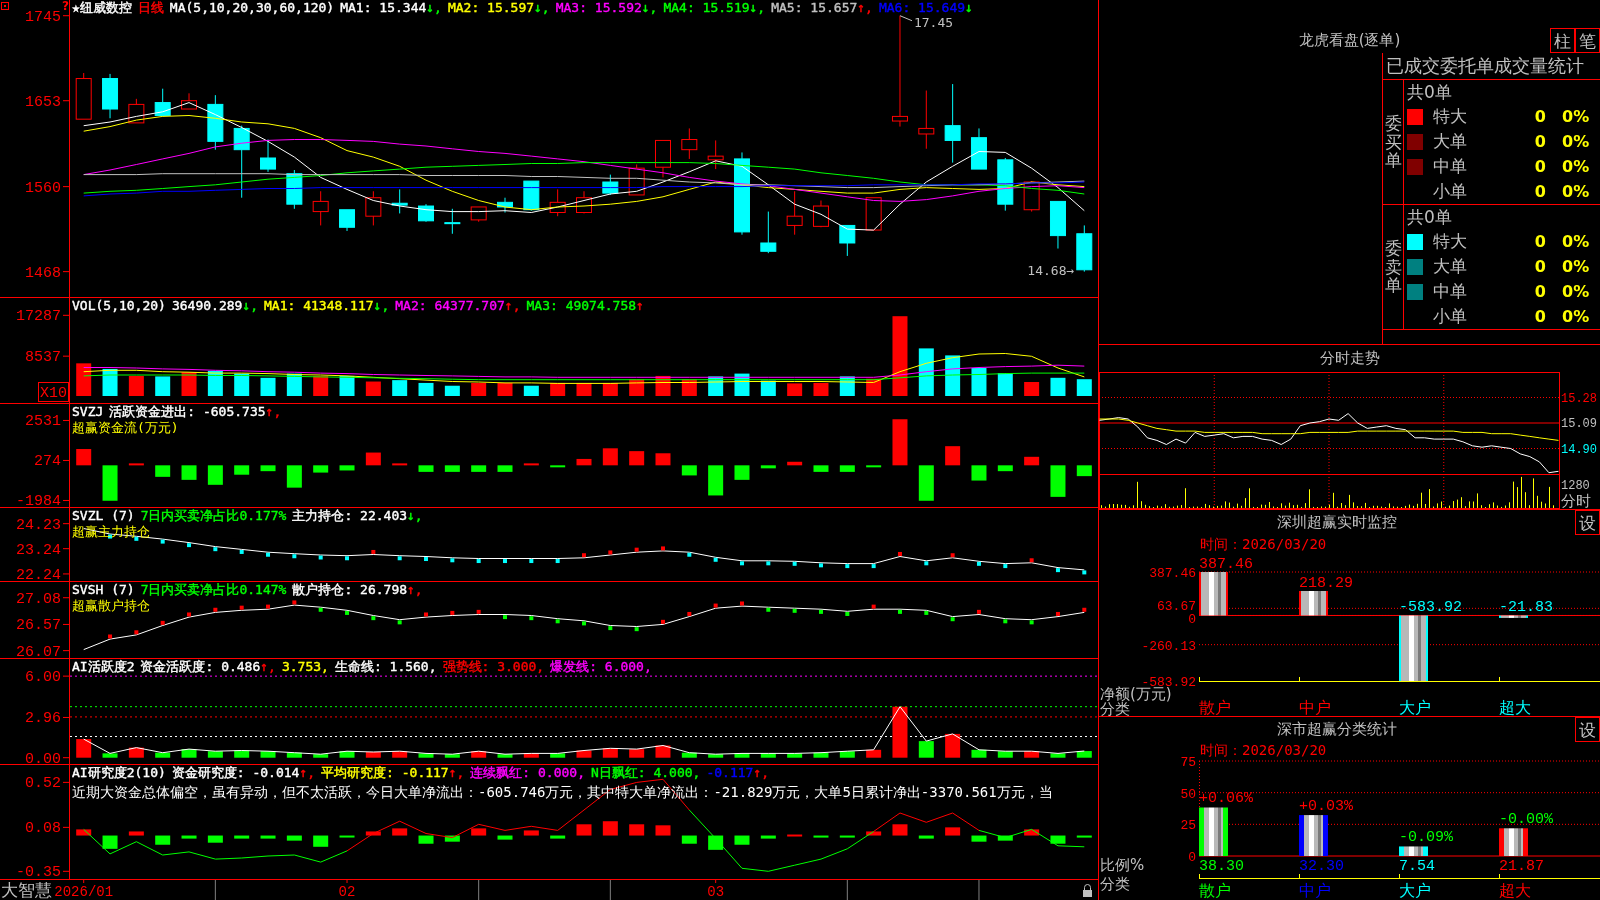  I want to click on bar-value-label: 32.30, so click(1321, 866).